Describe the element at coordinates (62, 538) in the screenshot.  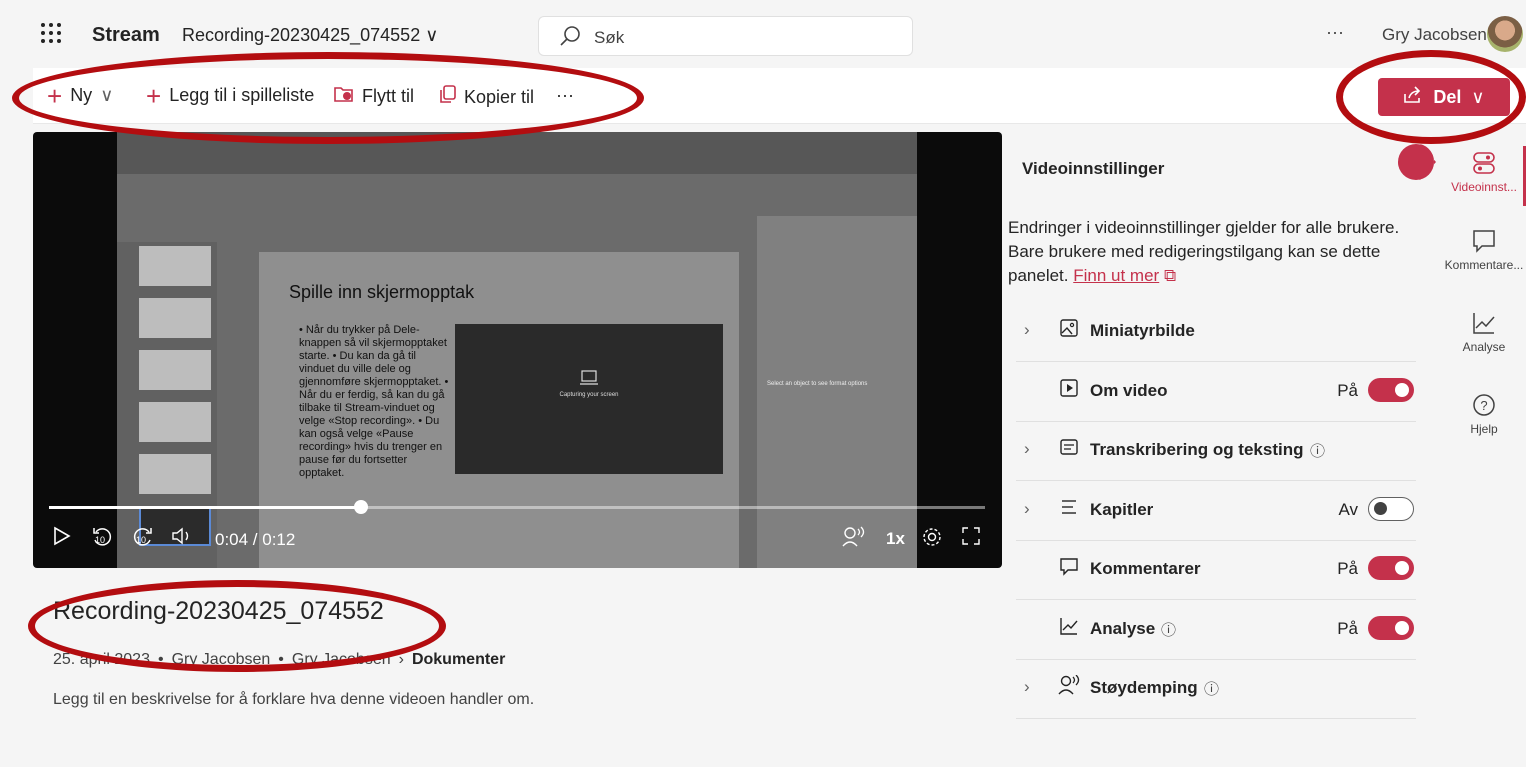
I see `play-icon` at that location.